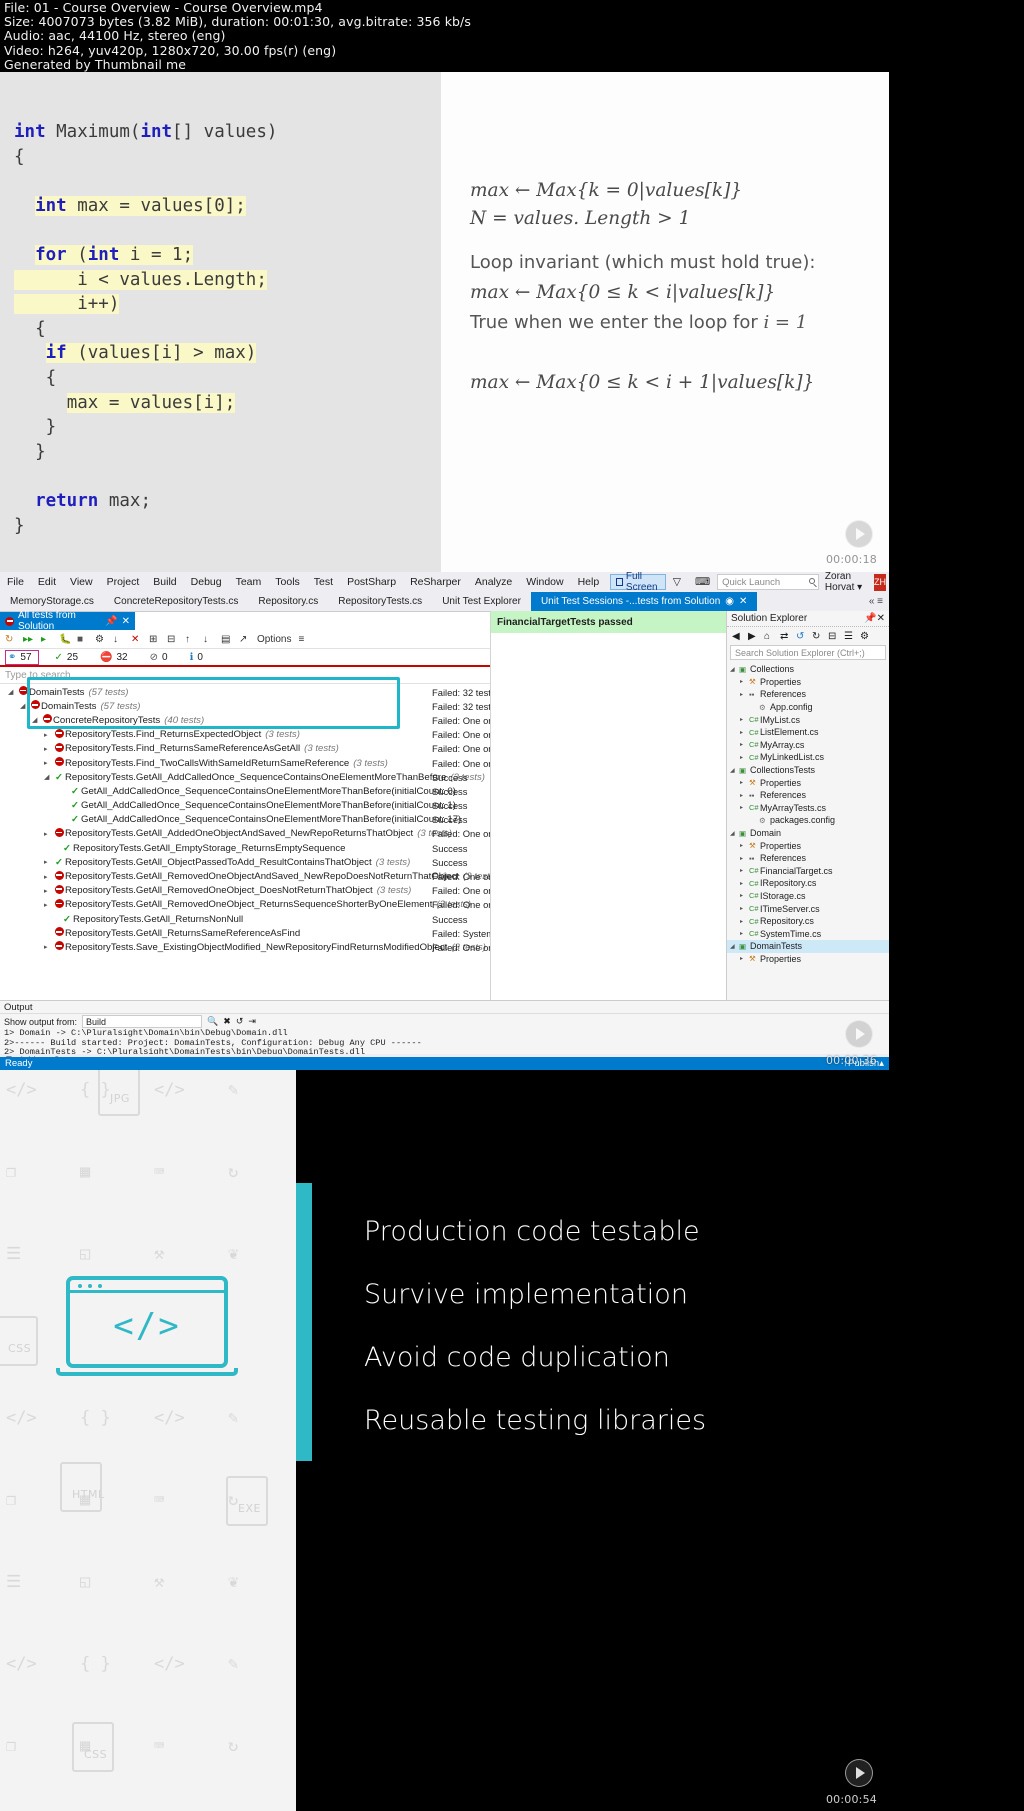 The height and width of the screenshot is (1811, 1024). What do you see at coordinates (67, 621) in the screenshot?
I see `test-session-title-tab: All tests from Solution 📌 ✕` at bounding box center [67, 621].